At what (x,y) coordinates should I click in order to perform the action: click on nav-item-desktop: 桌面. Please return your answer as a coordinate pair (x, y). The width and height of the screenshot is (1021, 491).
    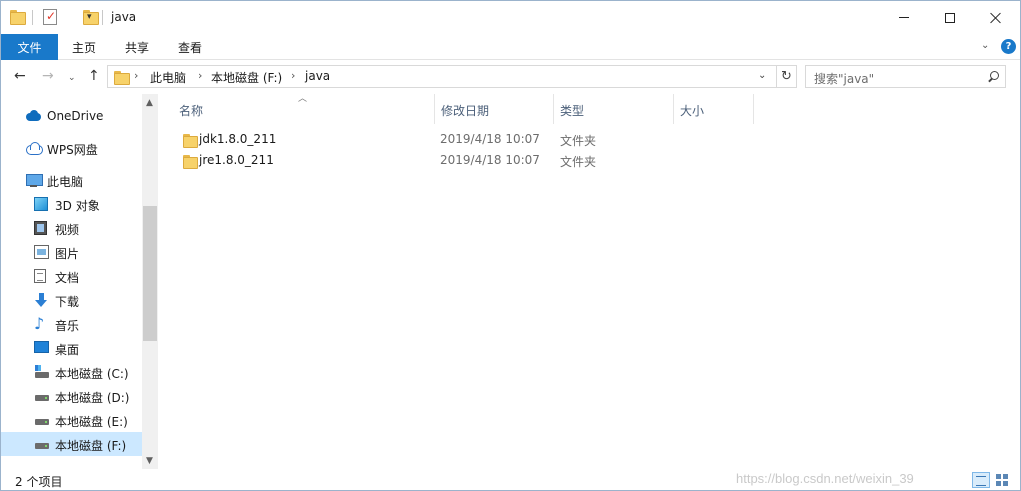
    Looking at the image, I should click on (71, 348).